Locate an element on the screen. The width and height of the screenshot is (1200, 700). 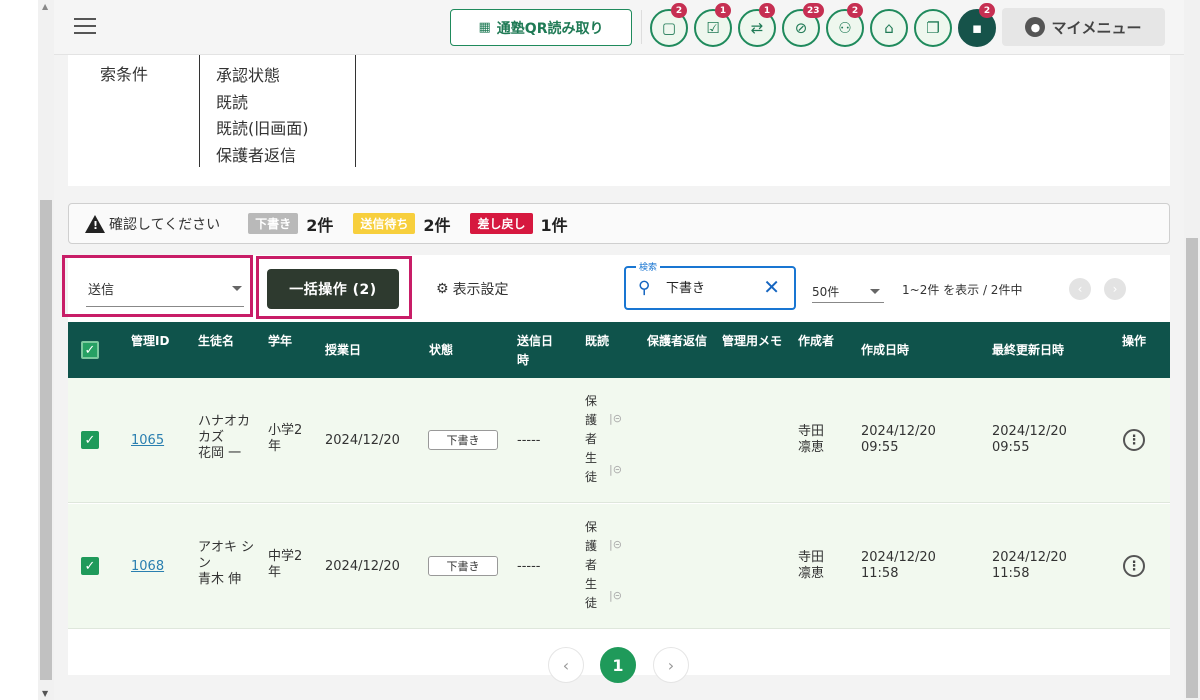
search-field: 検索 ⚲ ✕ is located at coordinates (710, 285).